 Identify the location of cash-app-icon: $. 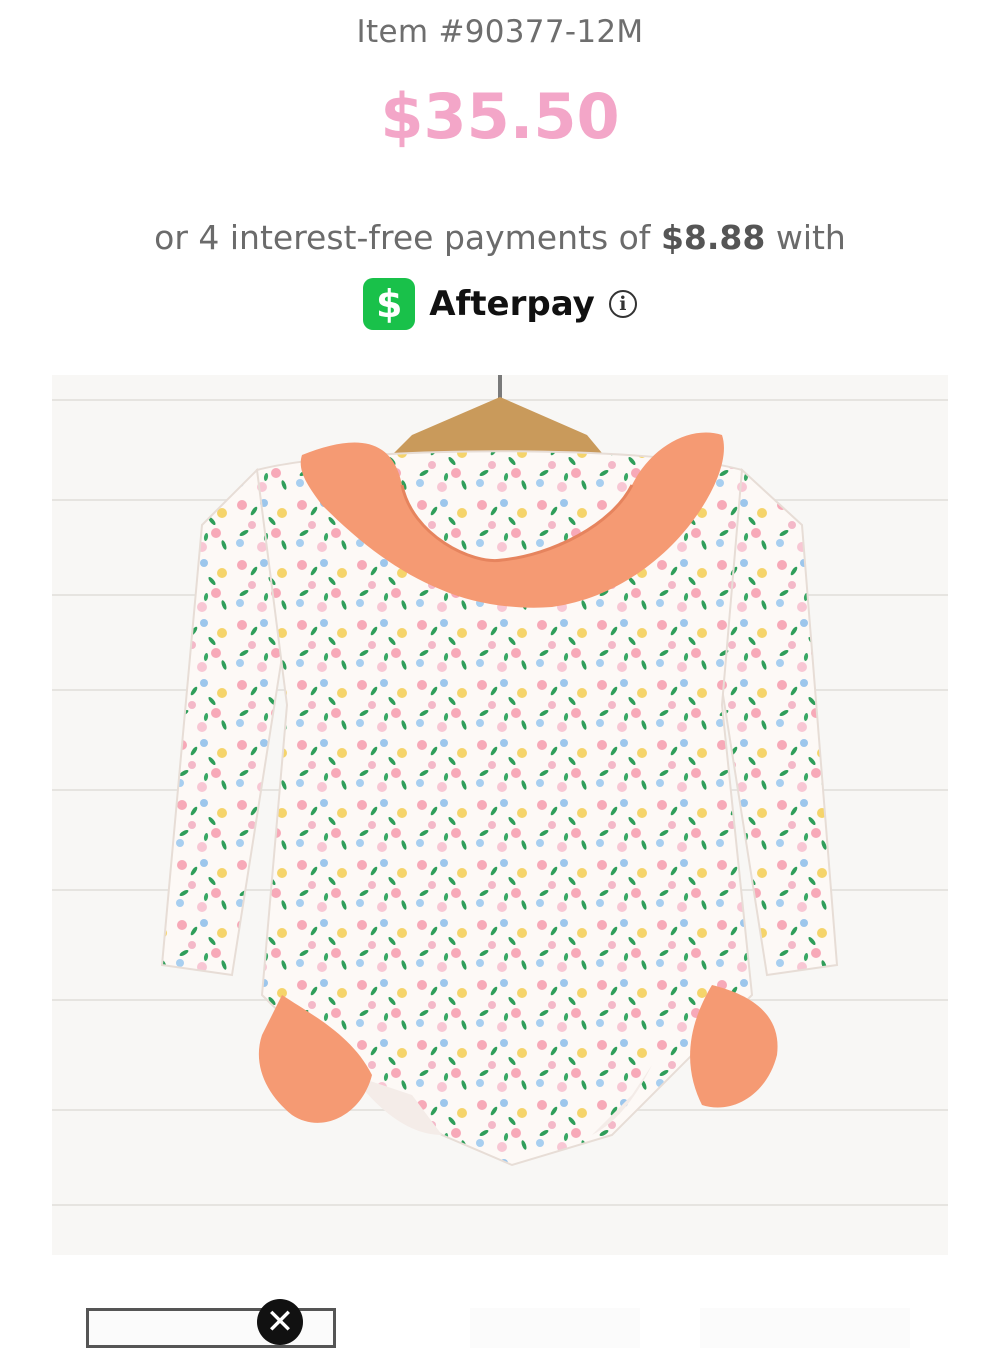
(389, 304).